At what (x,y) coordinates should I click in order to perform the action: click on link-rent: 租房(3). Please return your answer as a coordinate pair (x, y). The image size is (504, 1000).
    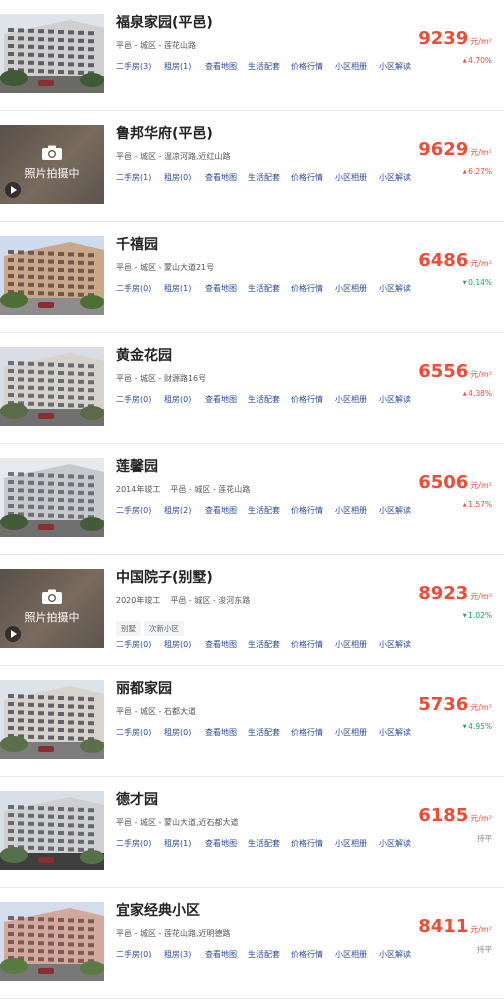
    Looking at the image, I should click on (177, 954).